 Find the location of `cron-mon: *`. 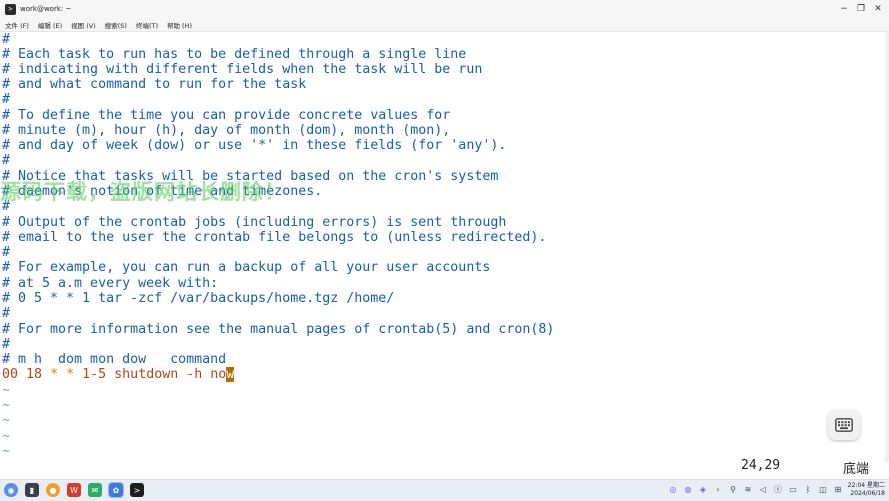

cron-mon: * is located at coordinates (70, 374).